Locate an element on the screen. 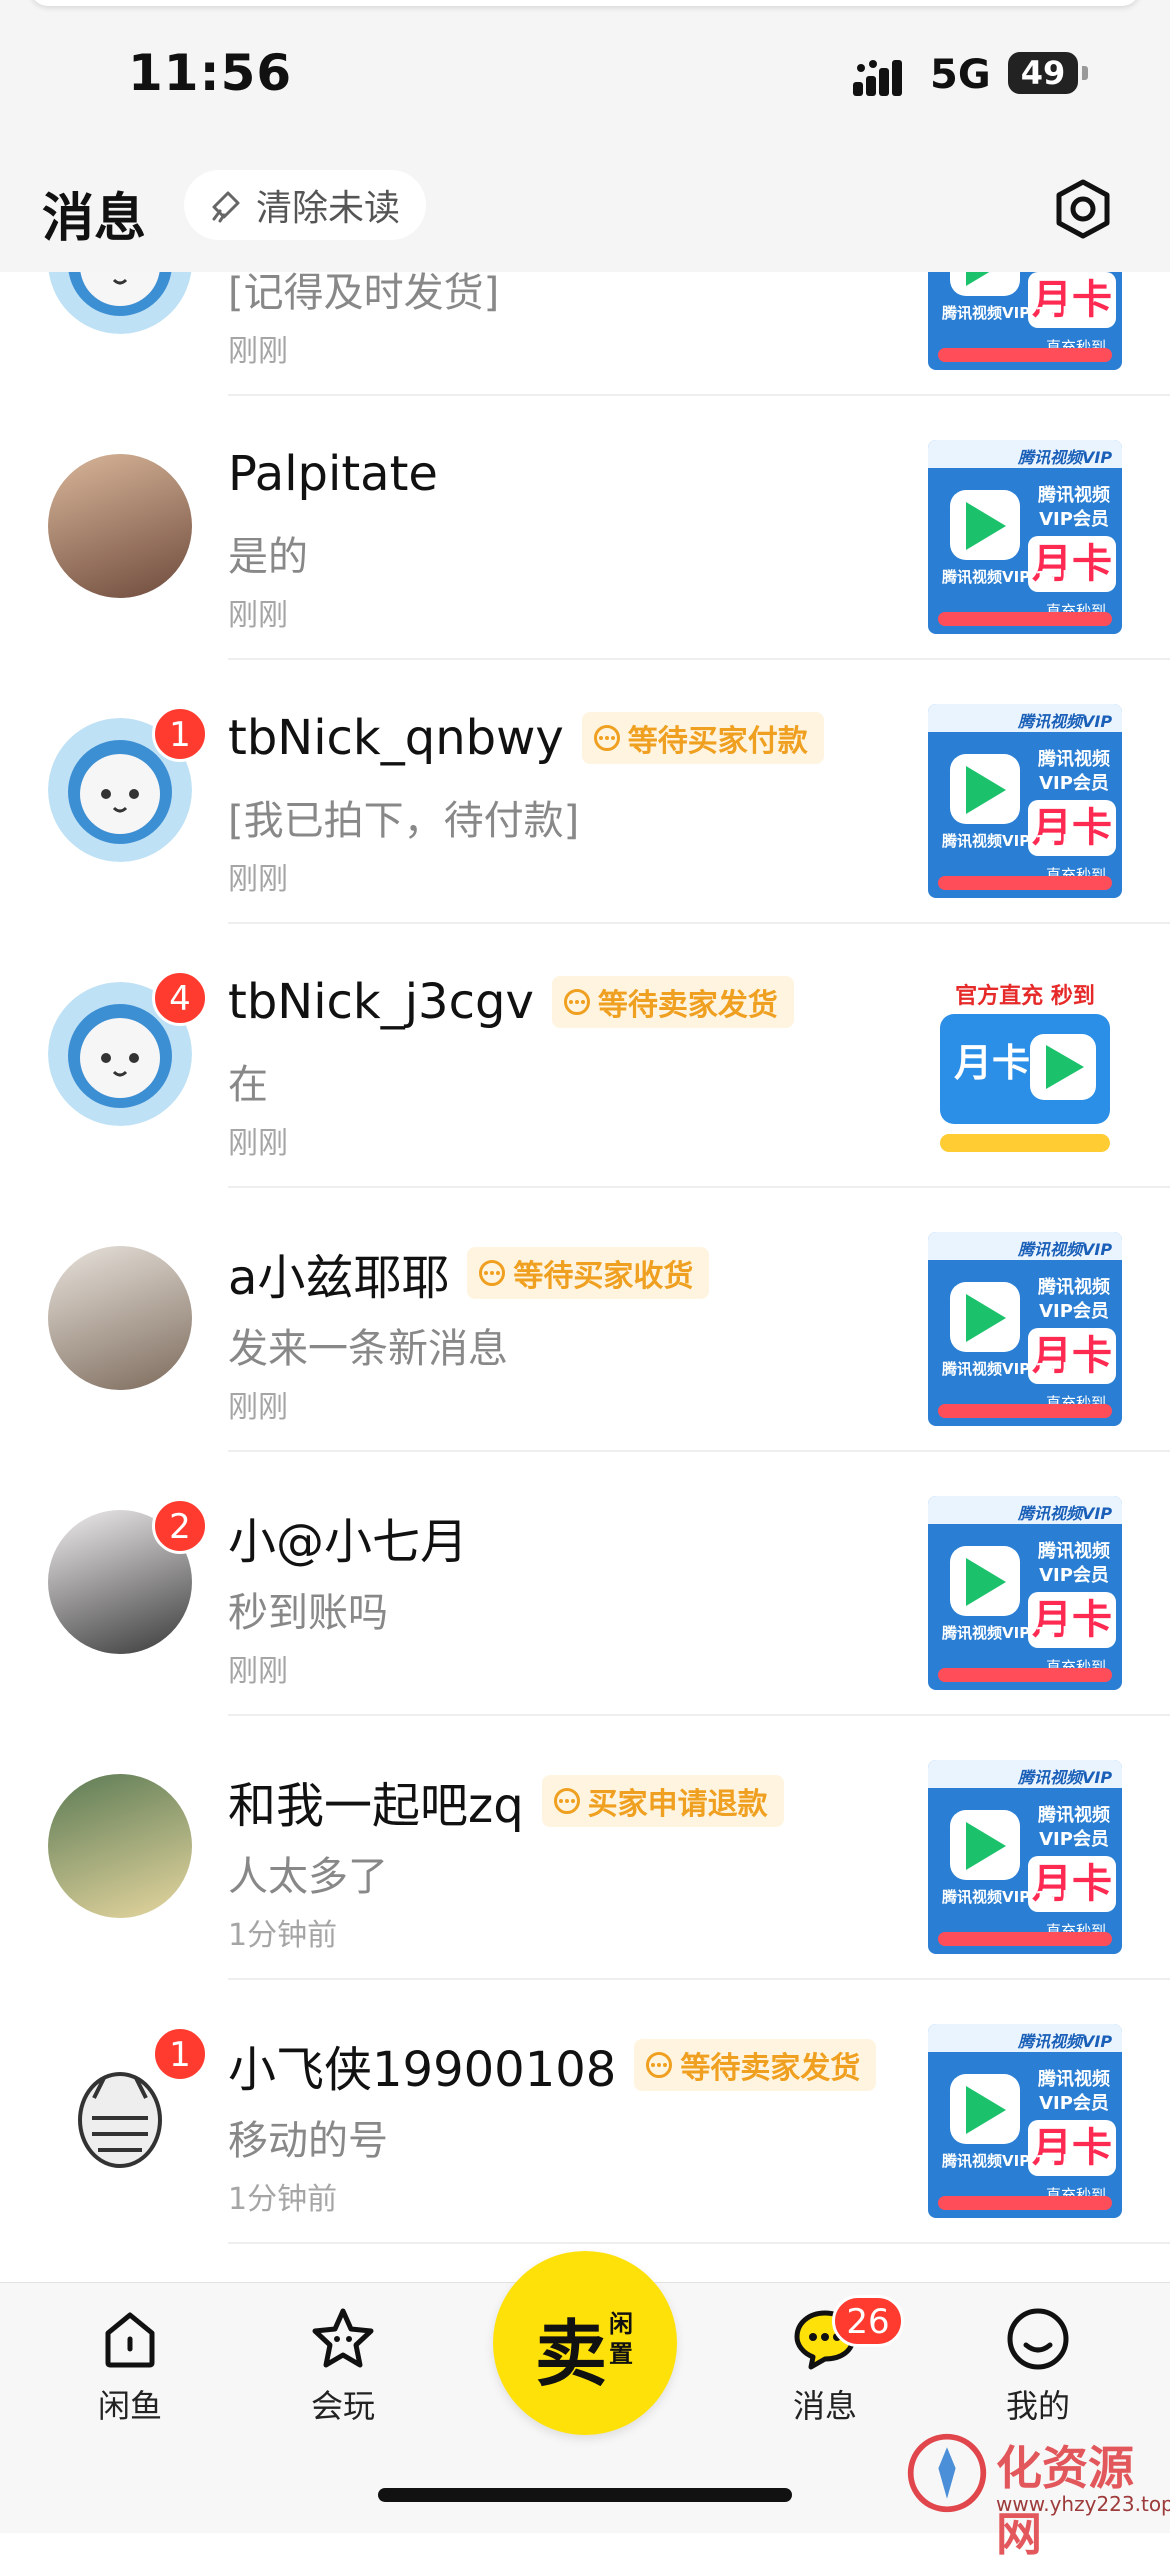 This screenshot has height=2564, width=1170. last-message: 移动的号 is located at coordinates (308, 2141).